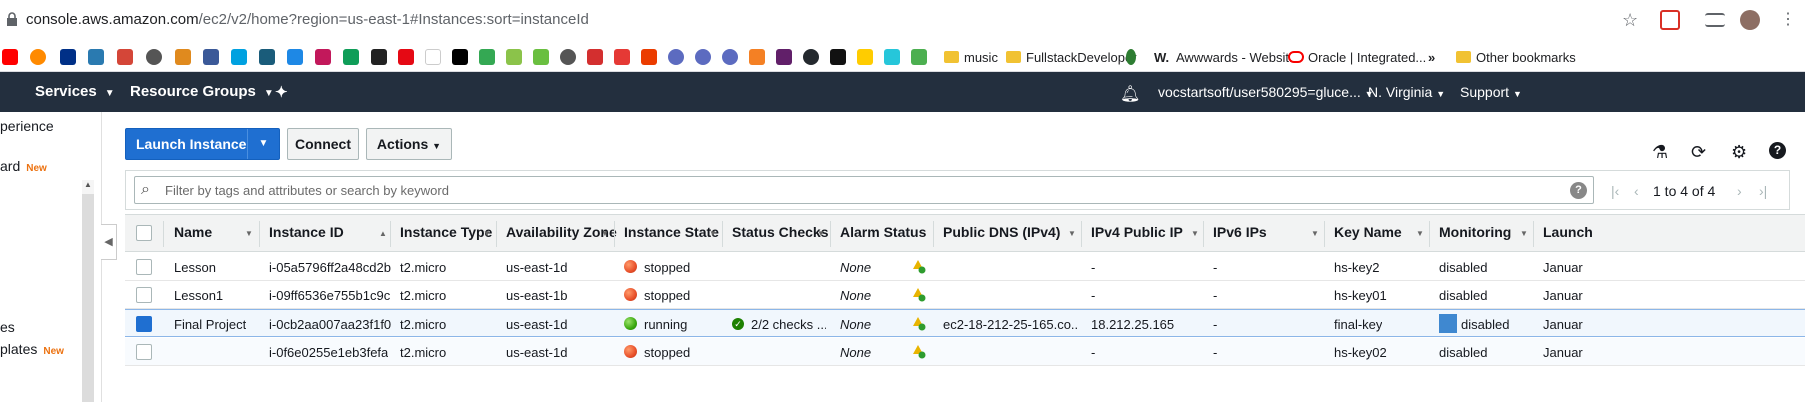  What do you see at coordinates (1670, 20) in the screenshot?
I see `extension-icon` at bounding box center [1670, 20].